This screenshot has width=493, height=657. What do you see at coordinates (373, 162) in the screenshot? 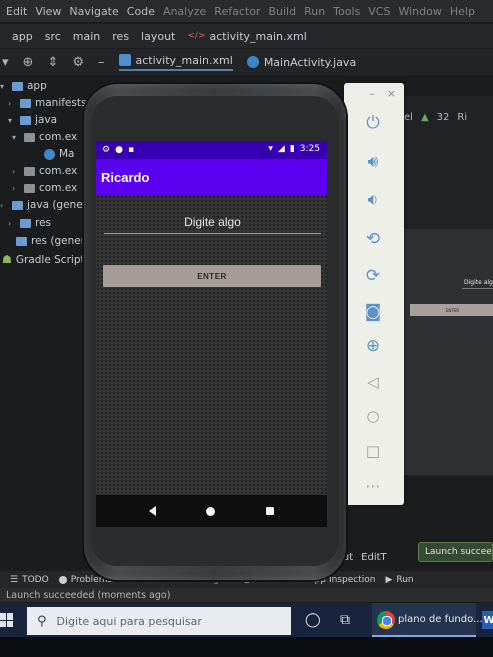
I see `volume-up-icon: 🔊︎` at bounding box center [373, 162].